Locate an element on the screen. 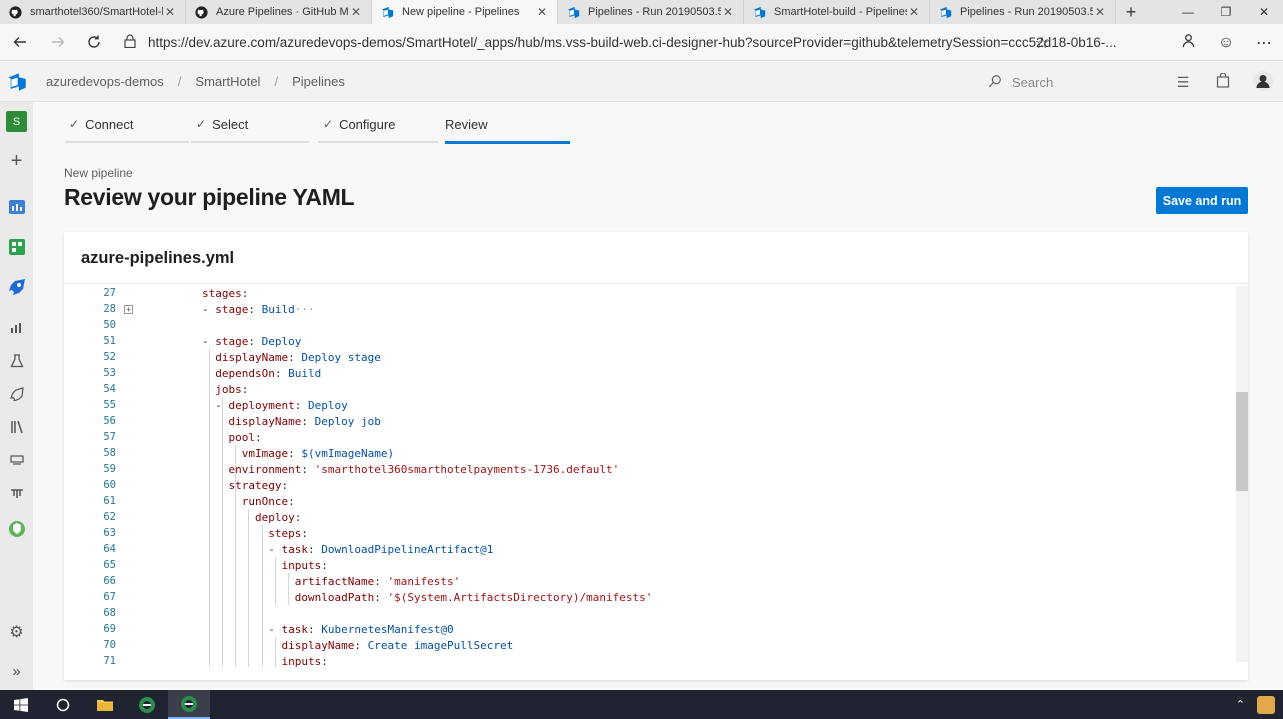 The image size is (1283, 719). extension-shield-icon is located at coordinates (16, 528).